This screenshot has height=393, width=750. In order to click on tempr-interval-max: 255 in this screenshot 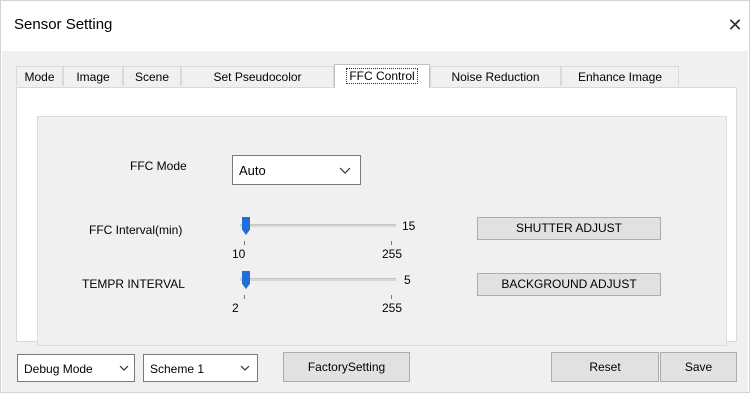, I will do `click(392, 308)`.